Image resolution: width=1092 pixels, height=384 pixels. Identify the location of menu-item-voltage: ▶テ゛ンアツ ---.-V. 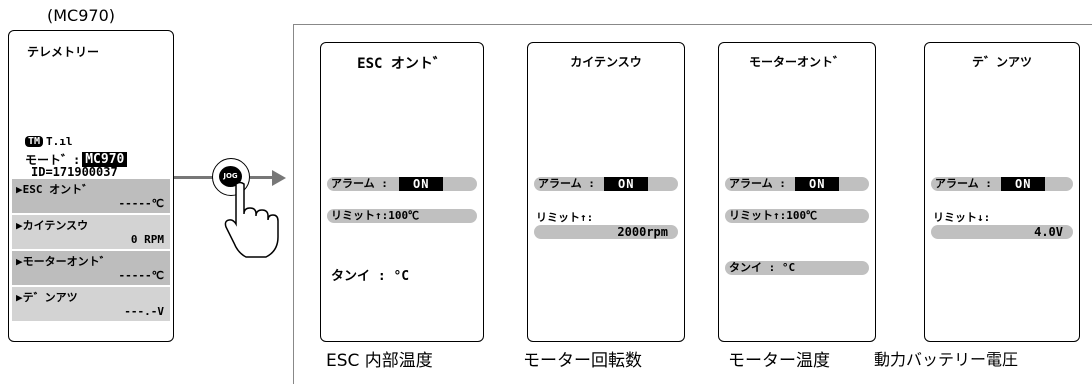
(91, 305).